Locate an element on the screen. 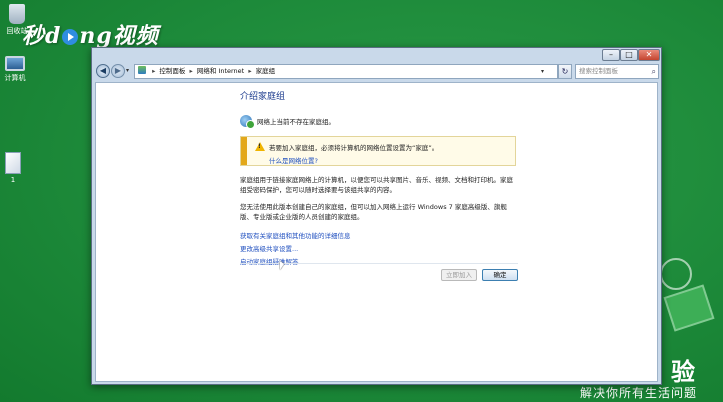 The height and width of the screenshot is (402, 723). decorative-circle is located at coordinates (676, 274).